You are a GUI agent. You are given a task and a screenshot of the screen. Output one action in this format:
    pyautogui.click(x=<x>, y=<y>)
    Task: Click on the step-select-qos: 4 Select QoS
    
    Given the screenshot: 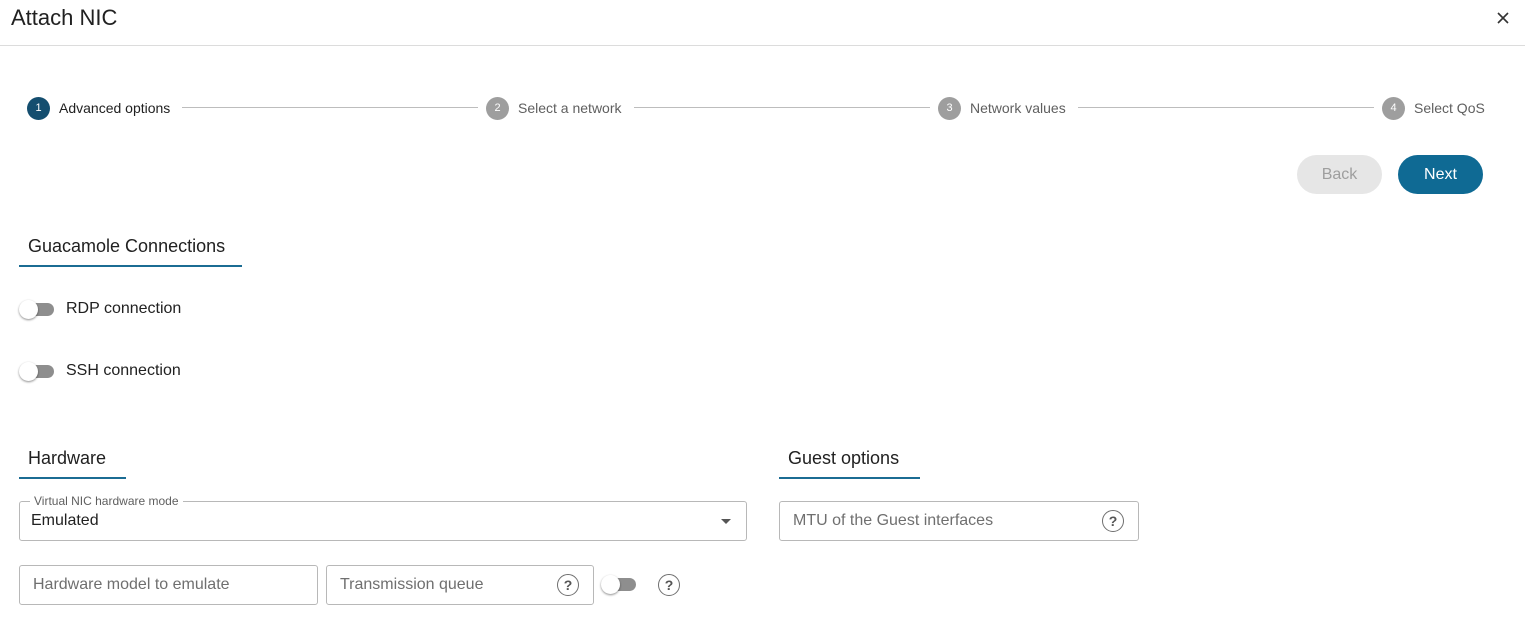 What is the action you would take?
    pyautogui.click(x=1433, y=108)
    